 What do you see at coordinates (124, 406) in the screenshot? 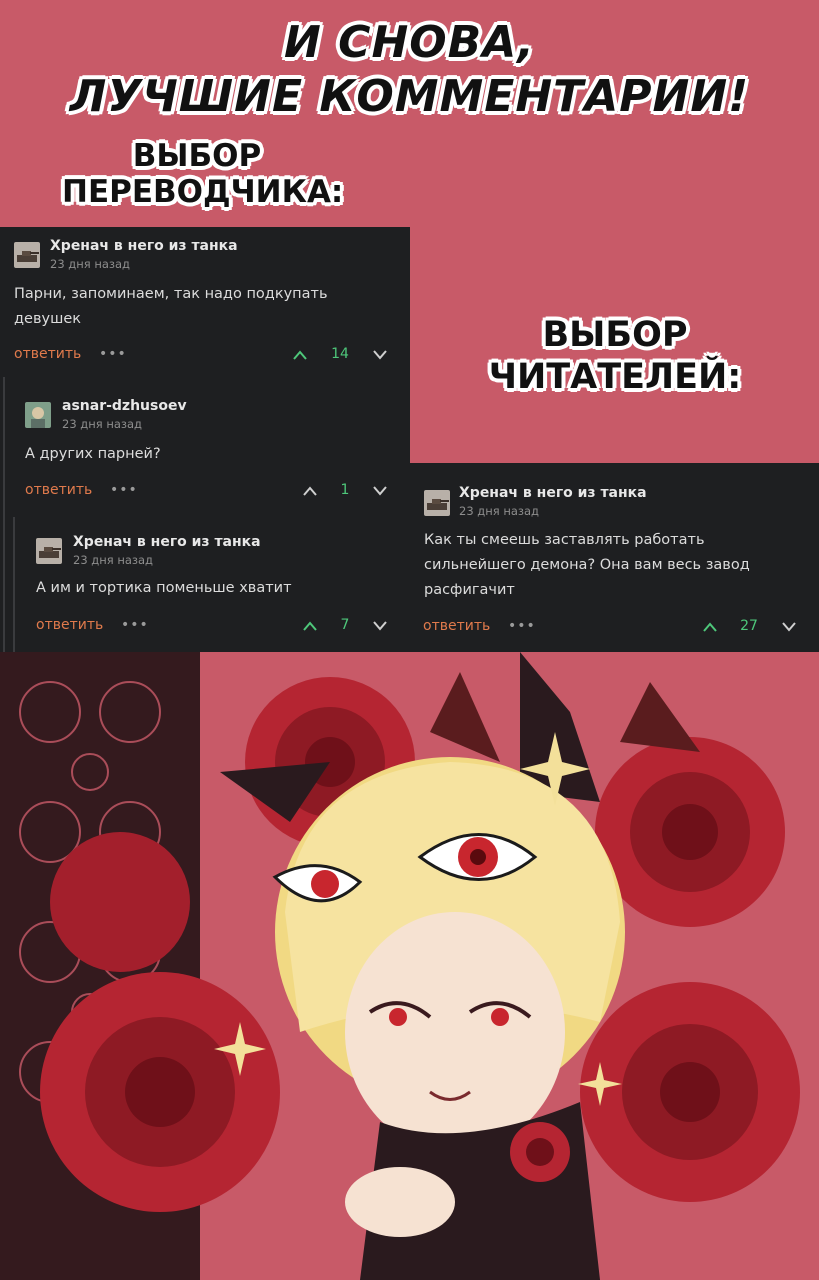
I see `comment-author: asnar-dzhusoev` at bounding box center [124, 406].